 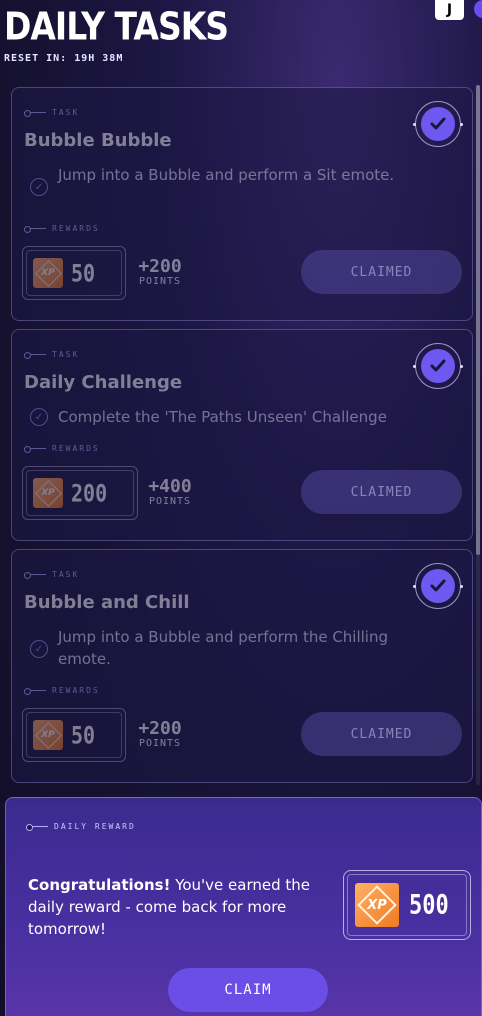 What do you see at coordinates (64, 58) in the screenshot?
I see `reset-timer: RESET IN: 19H 38M` at bounding box center [64, 58].